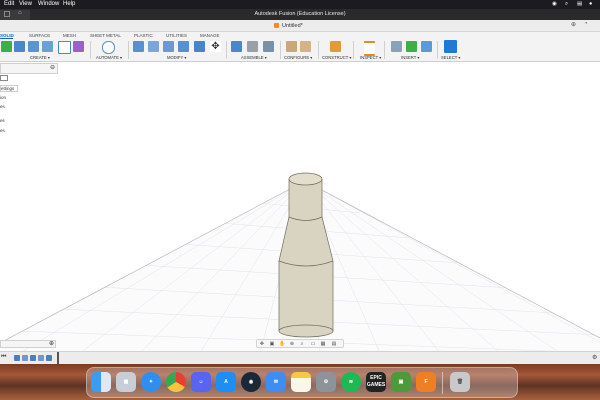 The width and height of the screenshot is (600, 400). Describe the element at coordinates (323, 344) in the screenshot. I see `grid-settings-icon: ▦` at that location.